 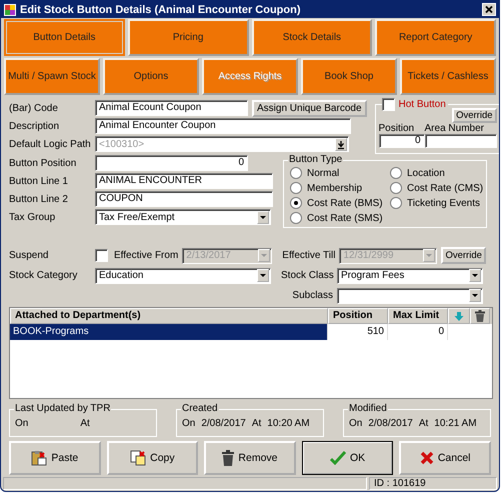 What do you see at coordinates (39, 181) in the screenshot?
I see `field-label: Button Line 1` at bounding box center [39, 181].